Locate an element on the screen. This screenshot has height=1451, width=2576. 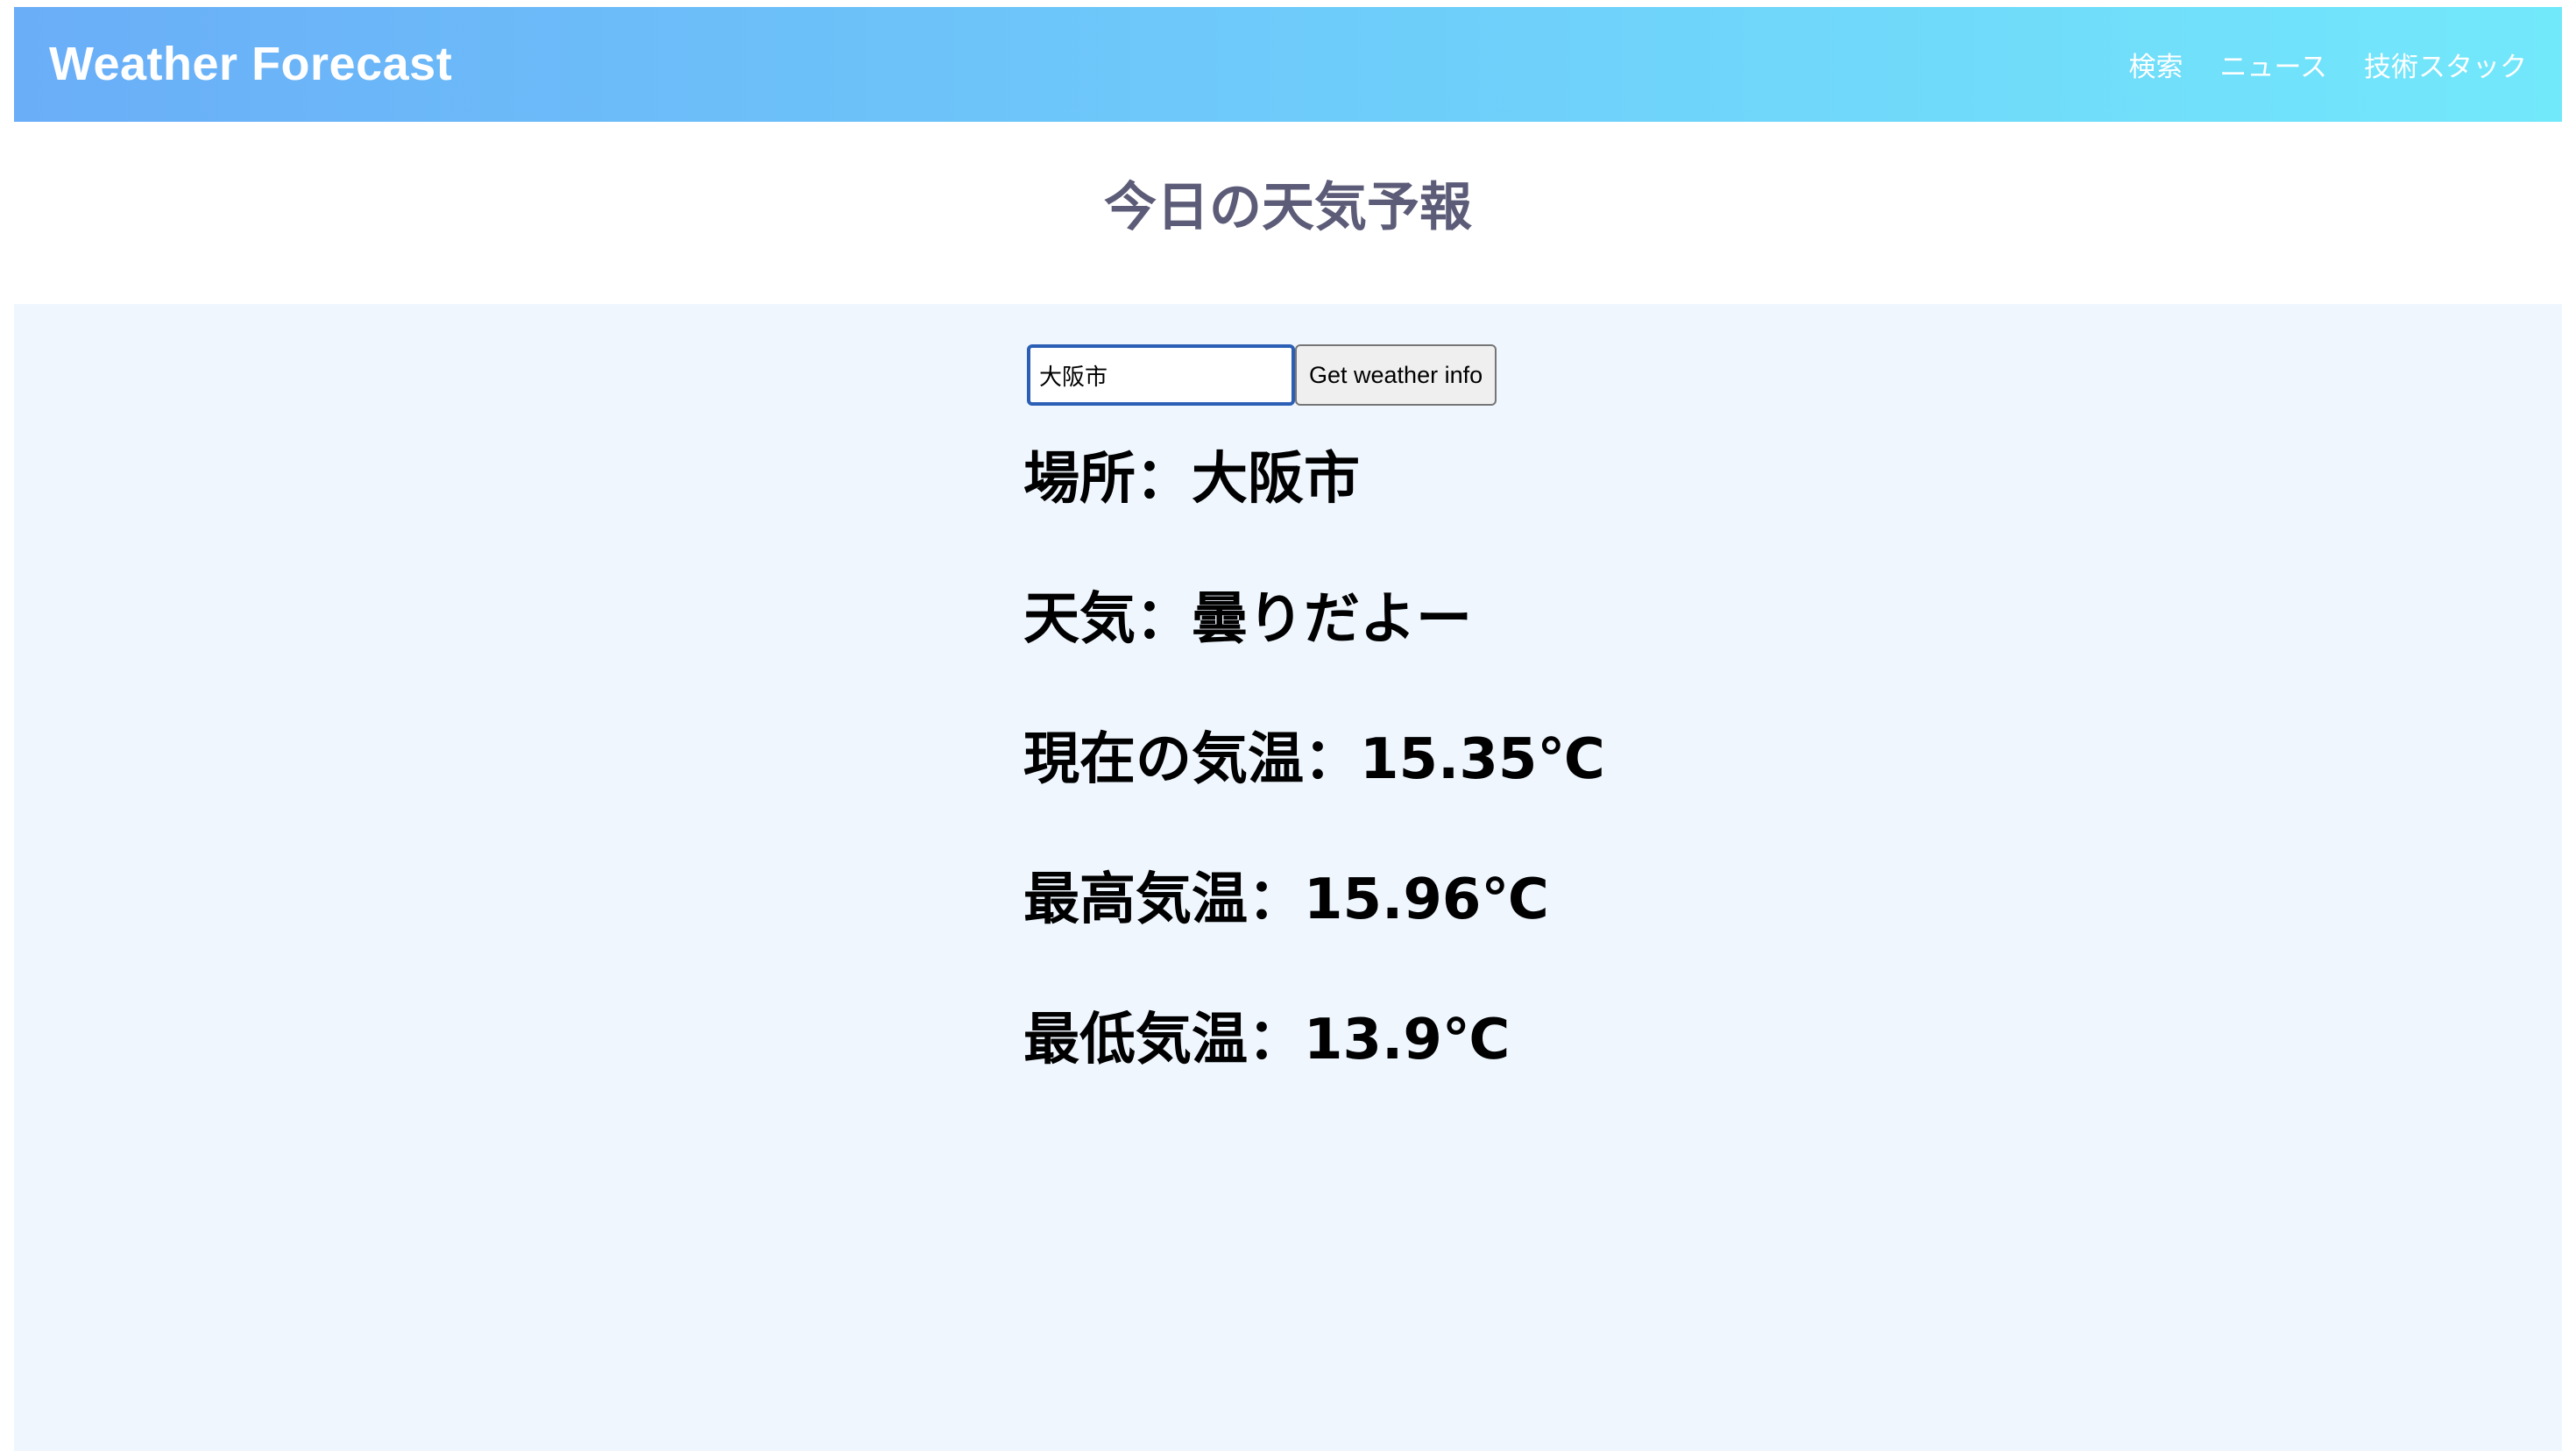
search-form: Get weather info is located at coordinates (1262, 375).